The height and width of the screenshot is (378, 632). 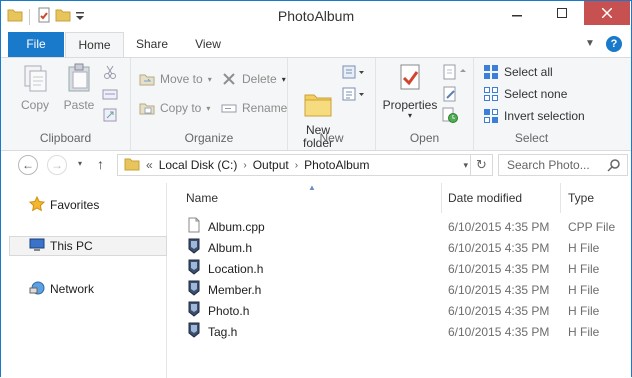 I want to click on nav-item-network: Network, so click(x=84, y=289).